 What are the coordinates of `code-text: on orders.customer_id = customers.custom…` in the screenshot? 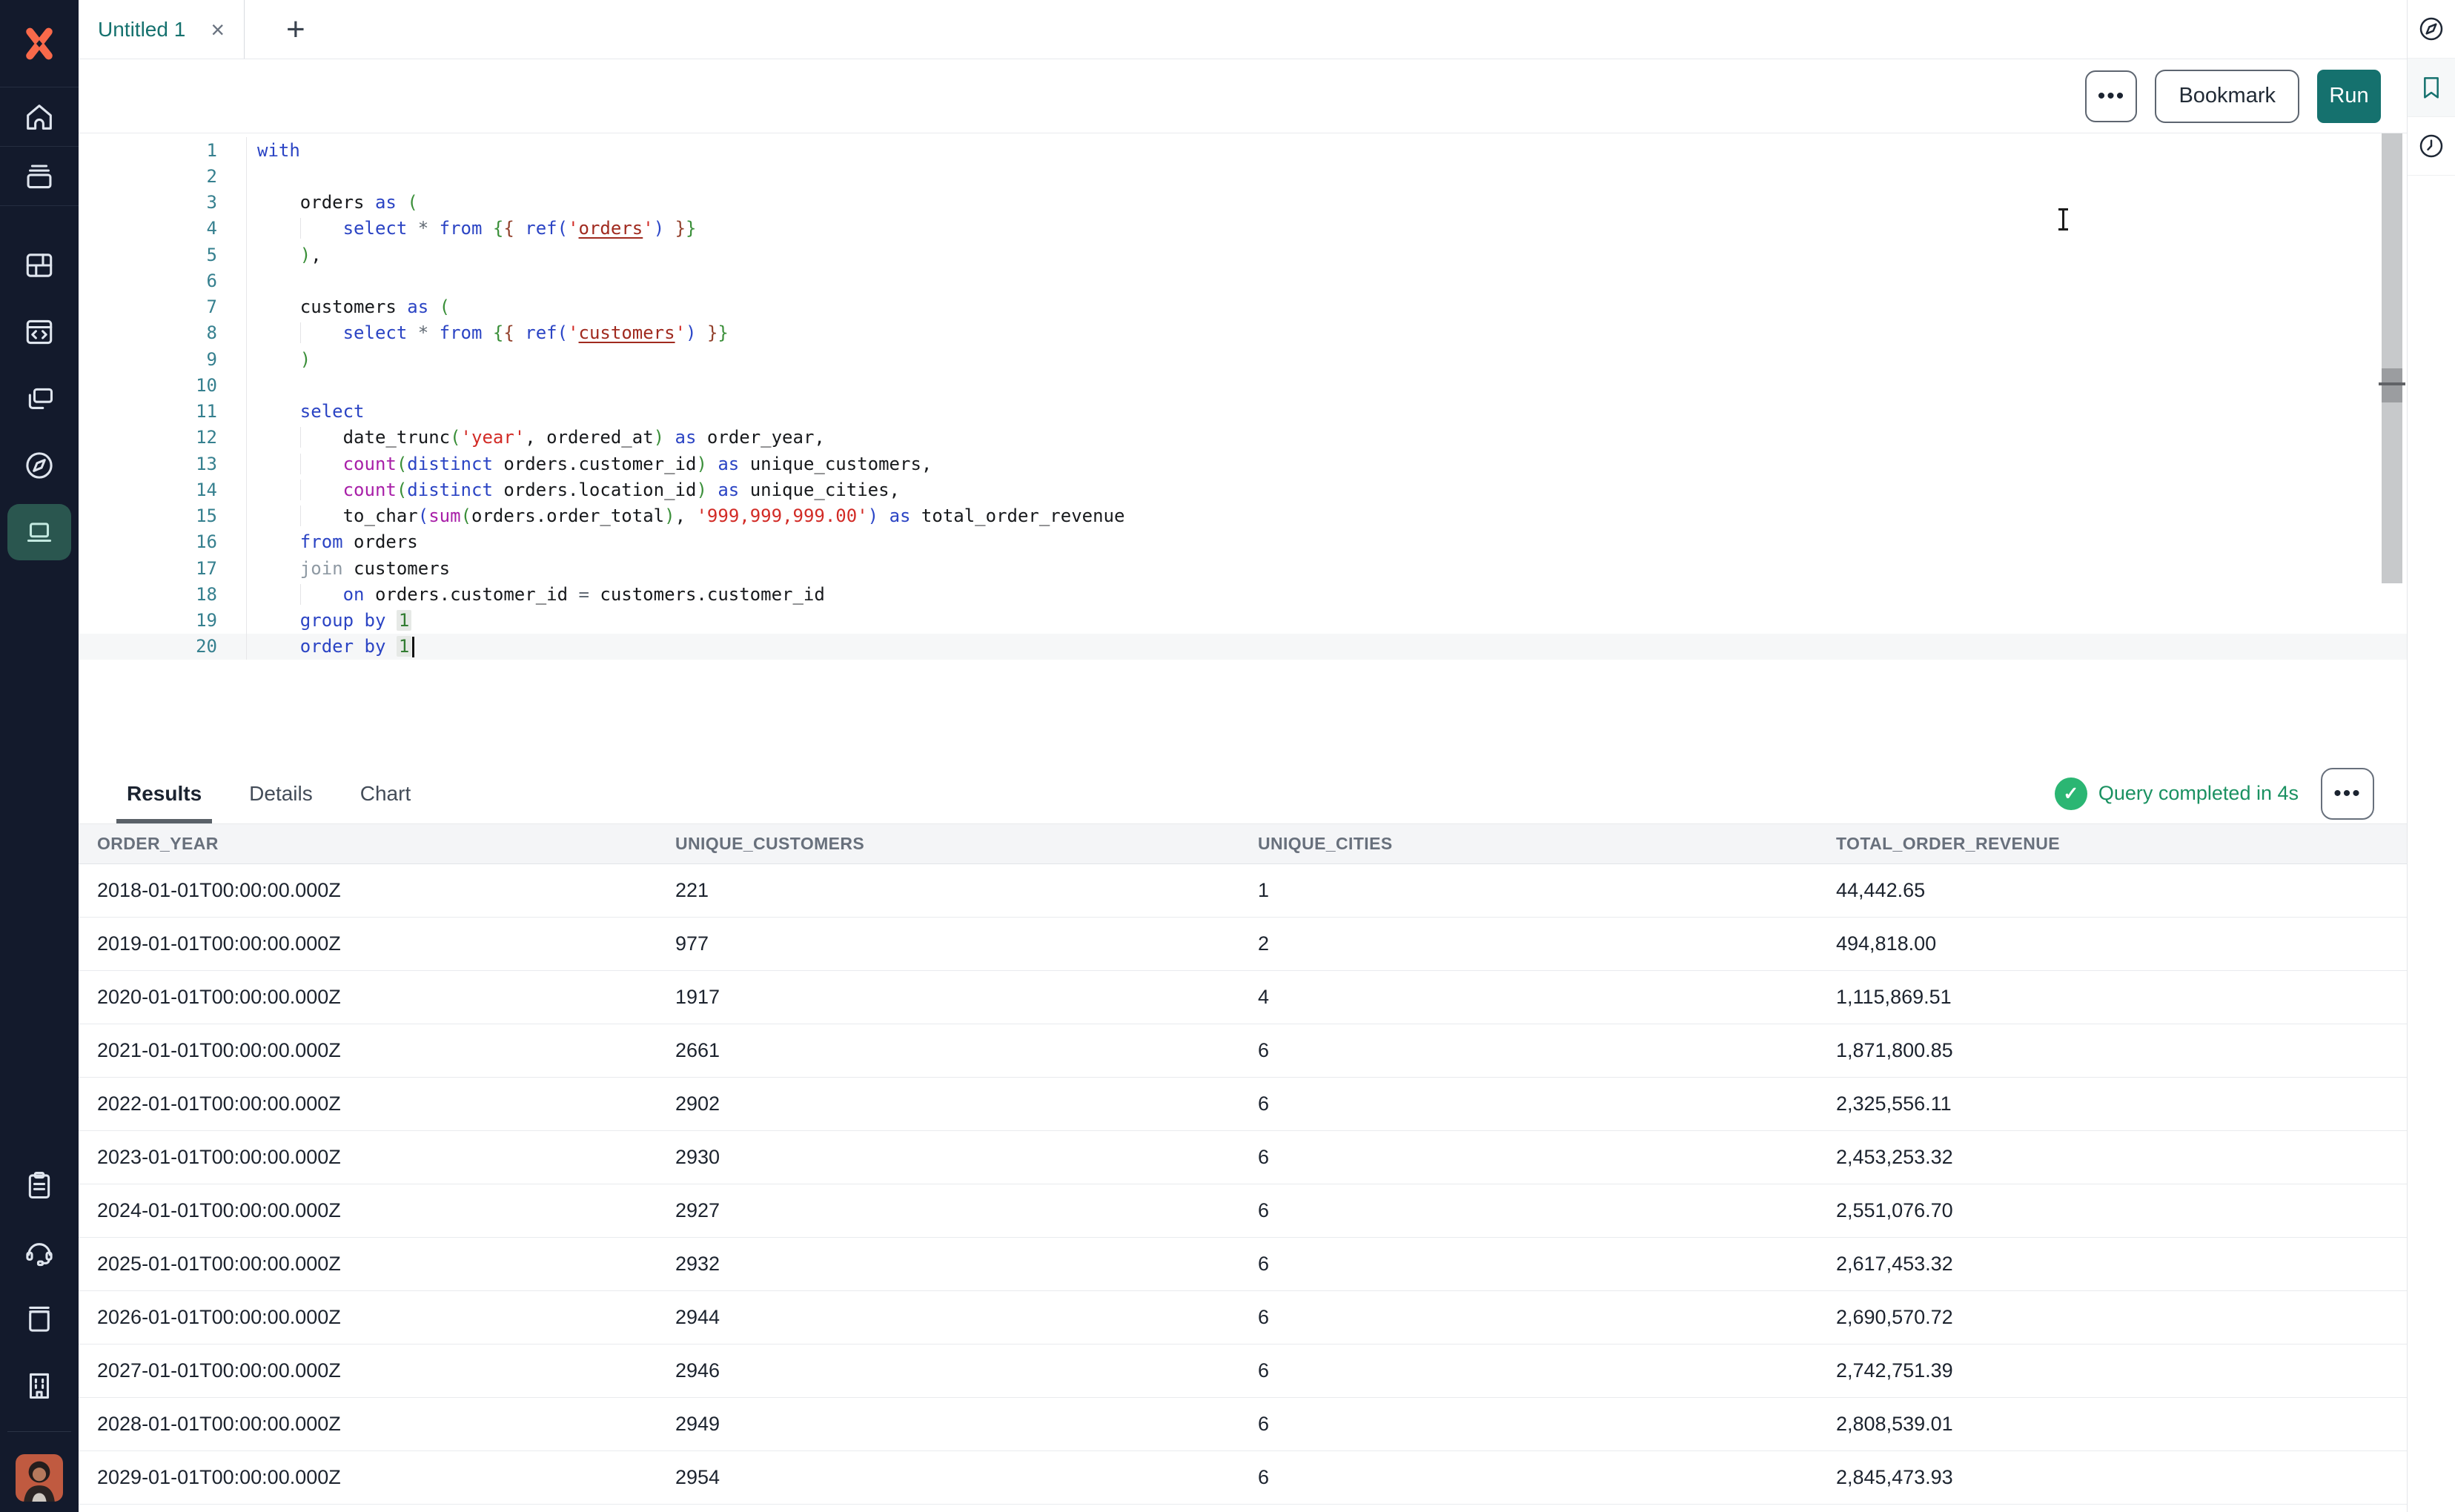 It's located at (541, 595).